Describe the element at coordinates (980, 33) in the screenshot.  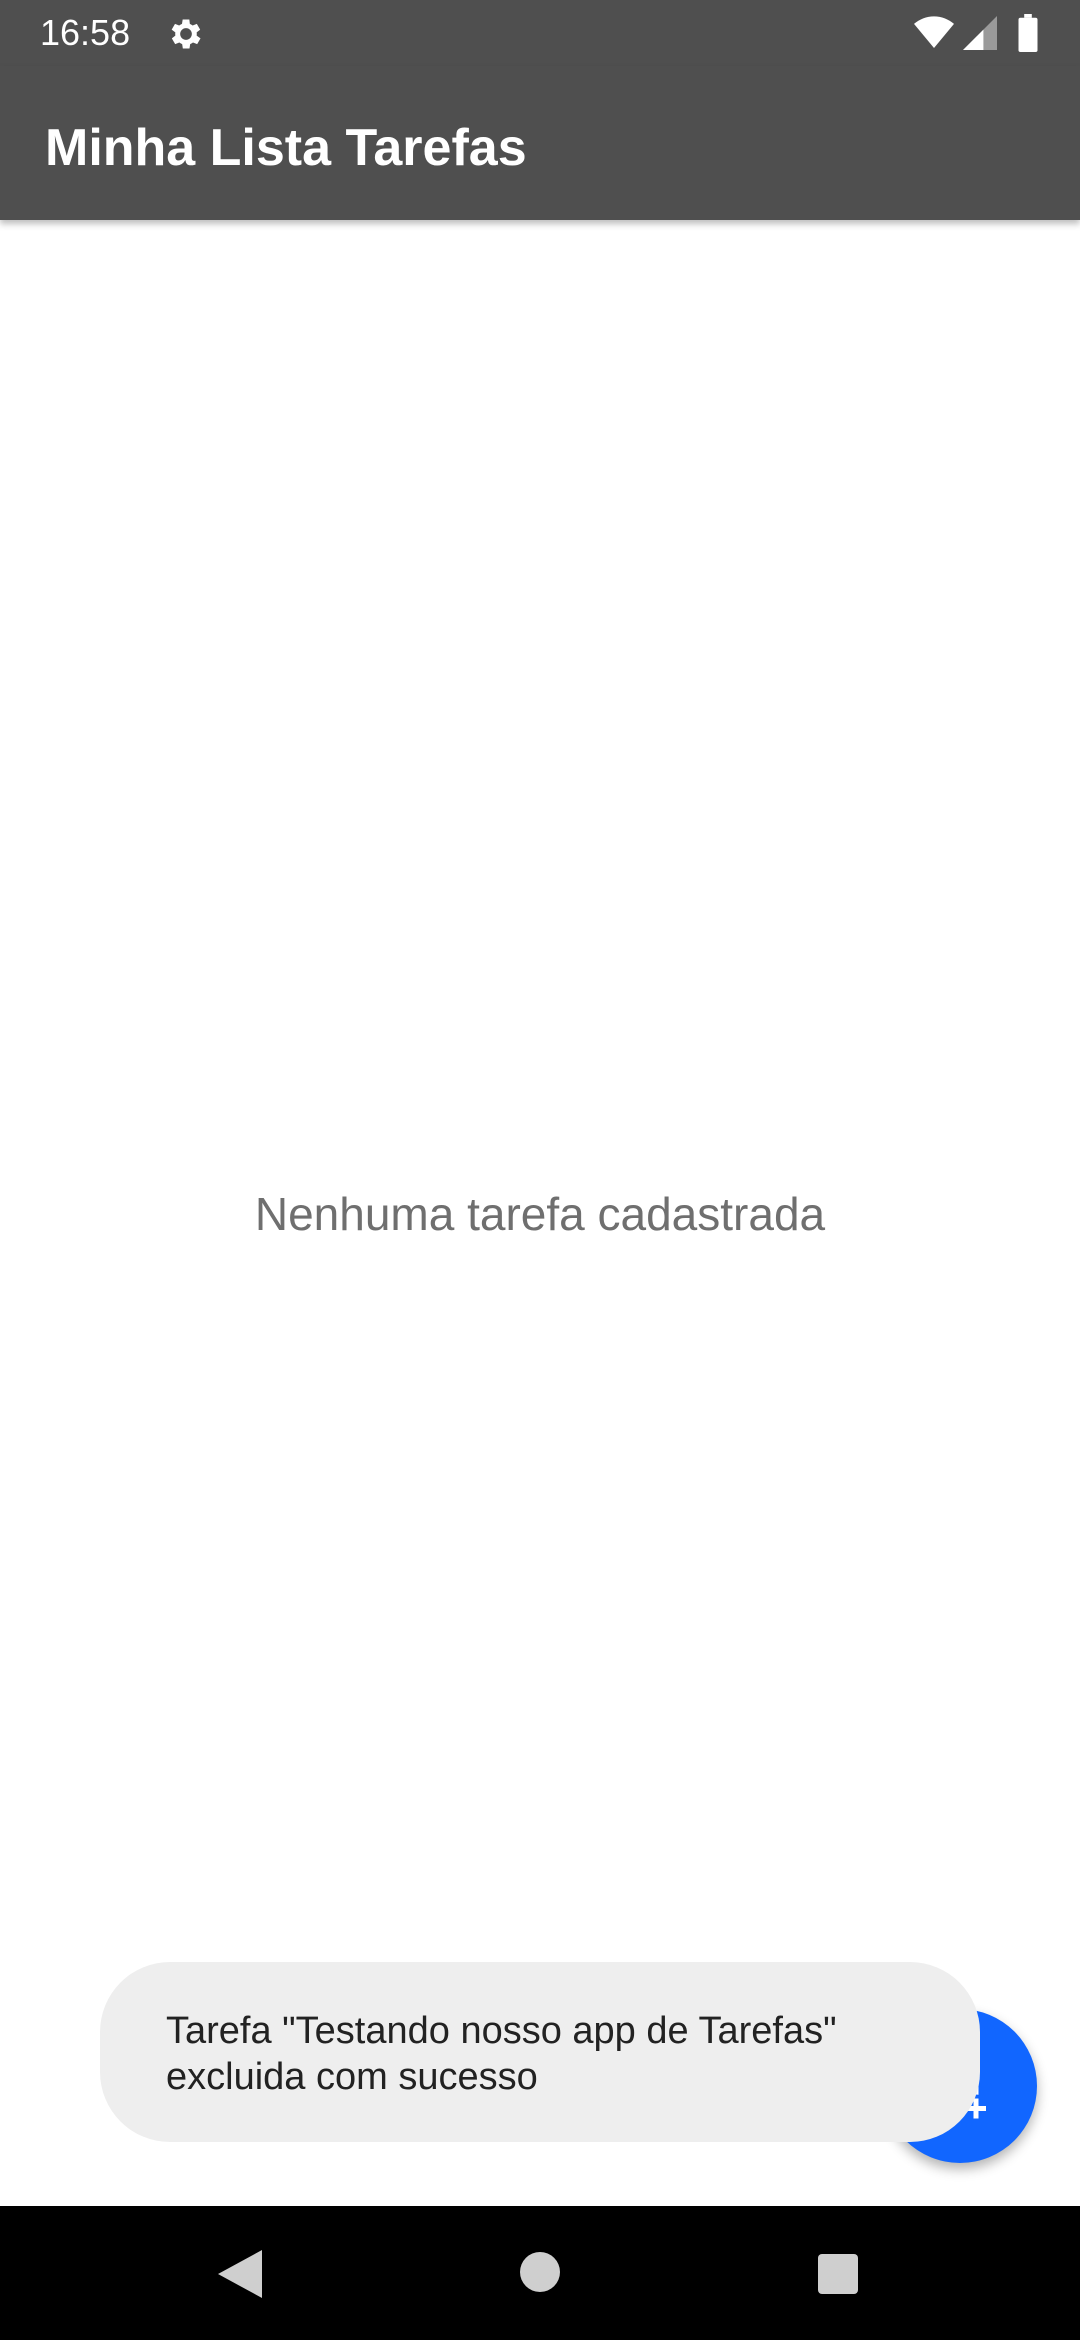
I see `signal-icon` at that location.